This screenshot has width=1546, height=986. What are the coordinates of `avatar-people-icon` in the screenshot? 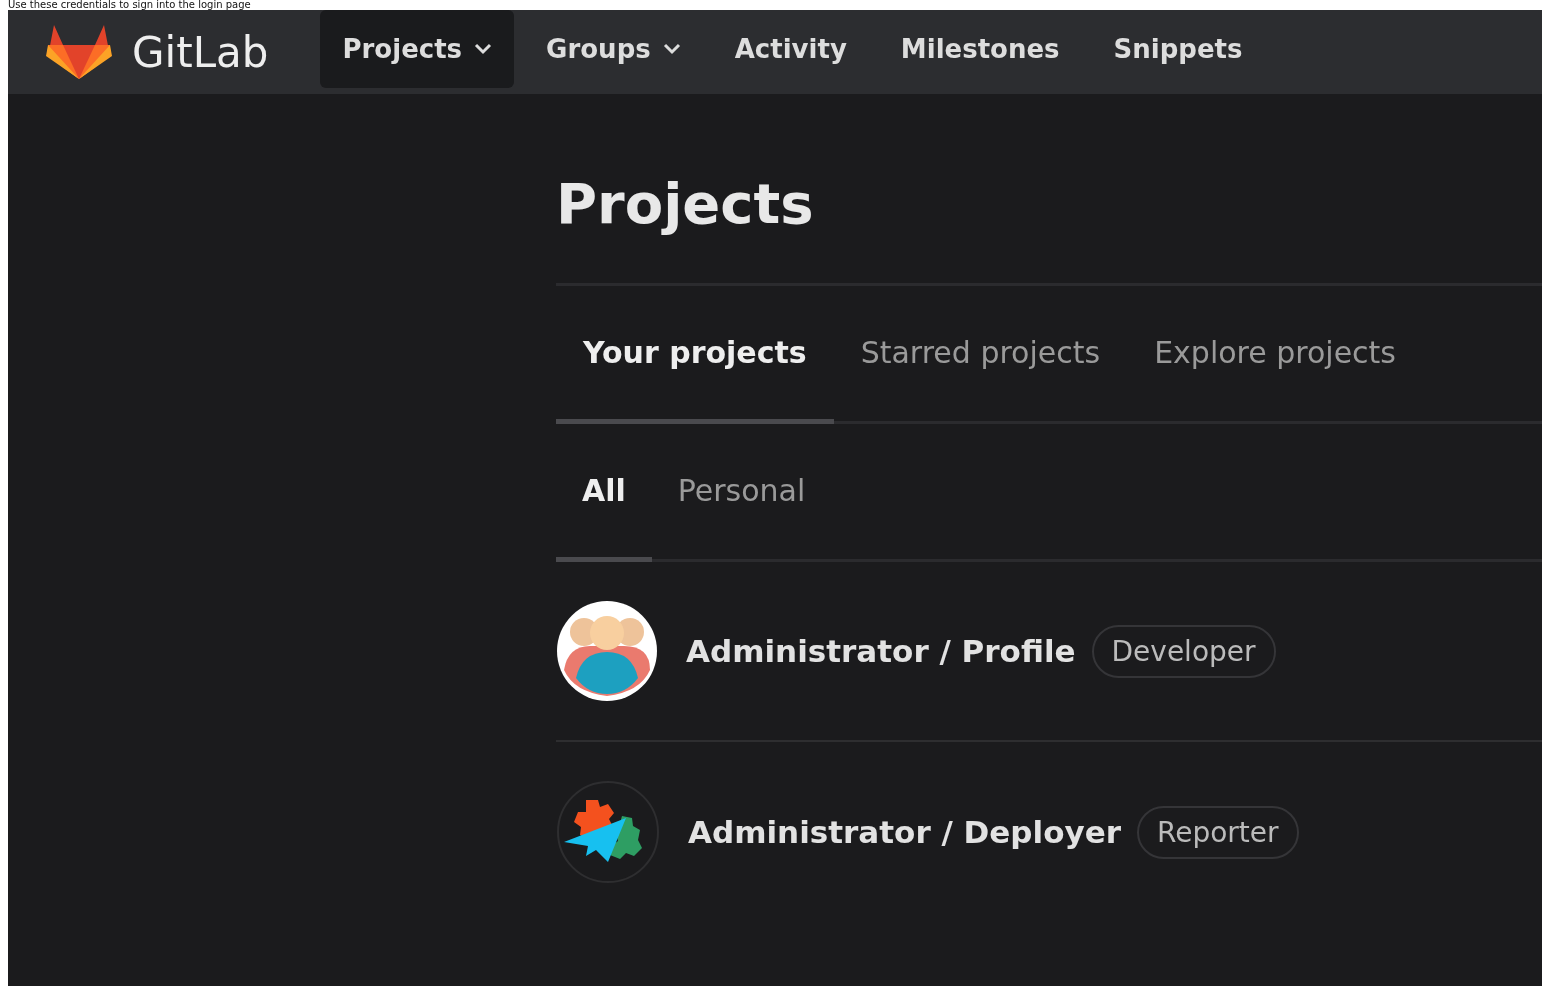 It's located at (607, 651).